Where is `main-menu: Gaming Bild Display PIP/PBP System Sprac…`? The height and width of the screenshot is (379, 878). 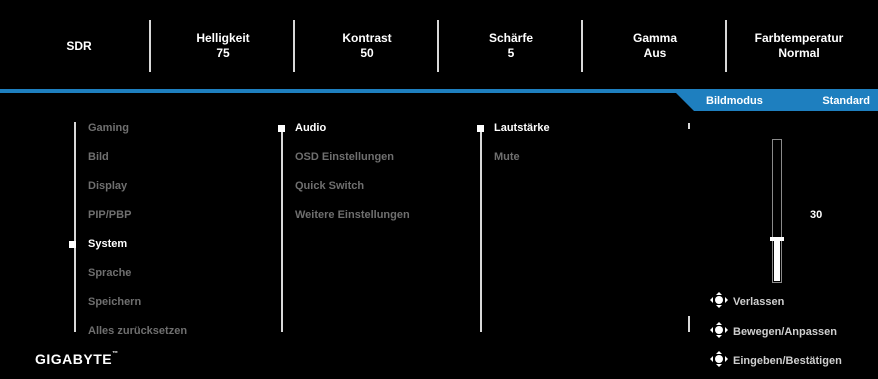
main-menu: Gaming Bild Display PIP/PBP System Sprac… is located at coordinates (166, 226).